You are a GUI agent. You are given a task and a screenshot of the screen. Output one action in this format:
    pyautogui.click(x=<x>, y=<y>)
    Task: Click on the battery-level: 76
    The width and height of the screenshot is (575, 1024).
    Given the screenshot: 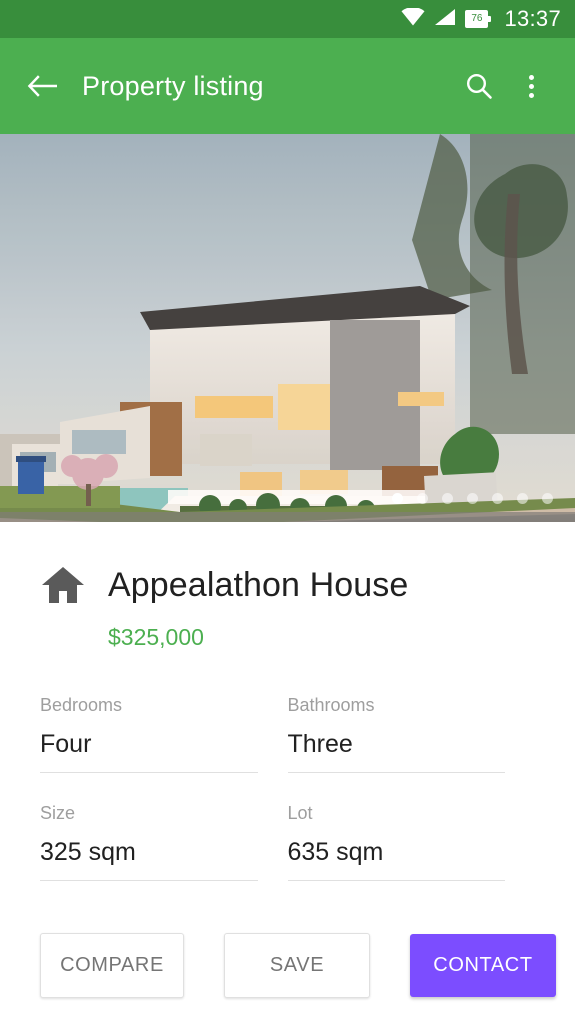 What is the action you would take?
    pyautogui.click(x=477, y=18)
    